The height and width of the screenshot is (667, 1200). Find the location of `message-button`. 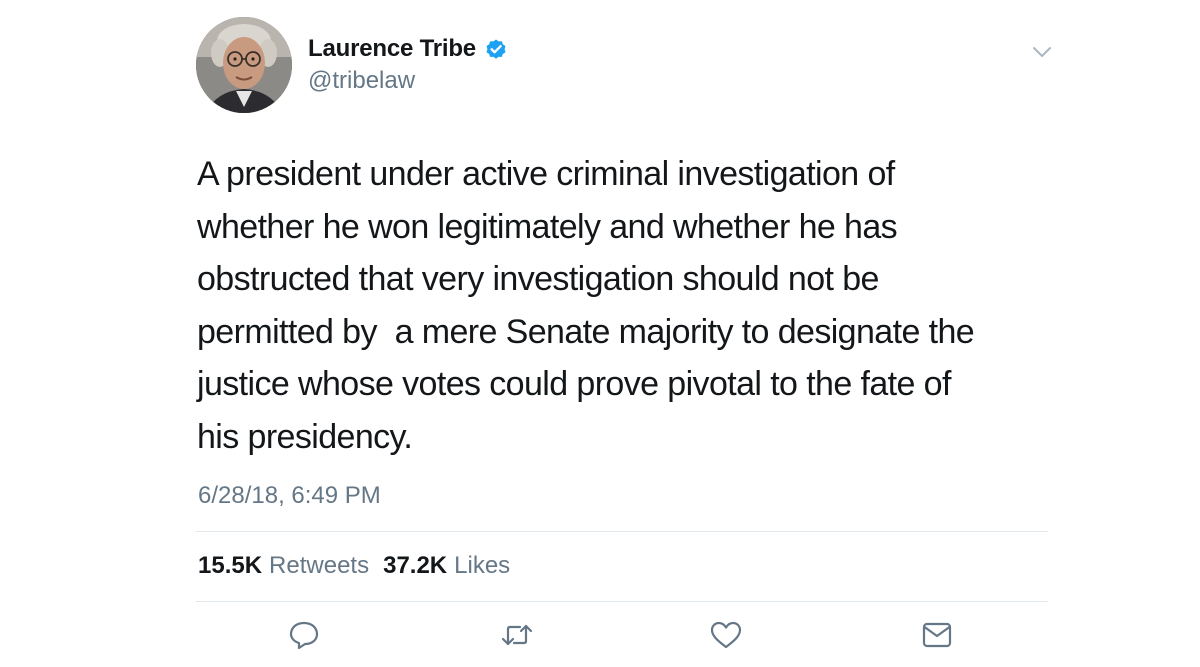

message-button is located at coordinates (937, 635).